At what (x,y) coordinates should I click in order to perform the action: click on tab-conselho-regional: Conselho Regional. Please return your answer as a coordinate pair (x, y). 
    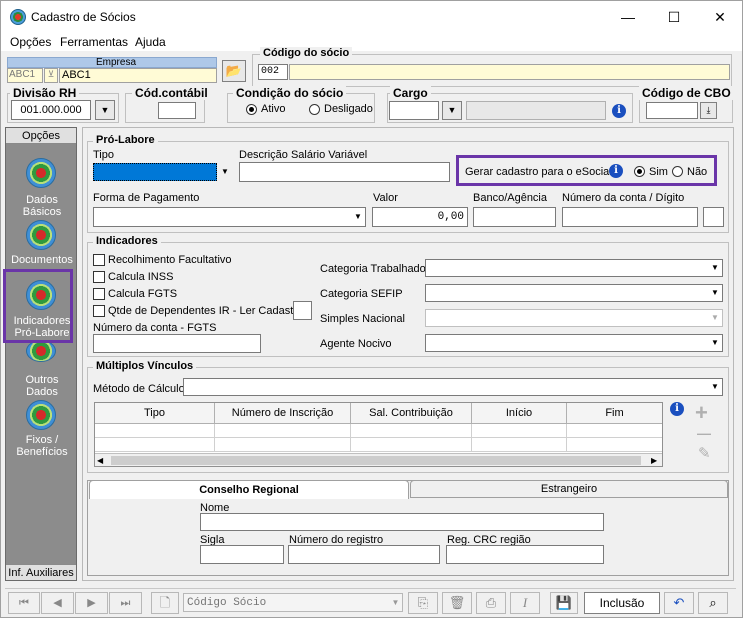
    Looking at the image, I should click on (249, 489).